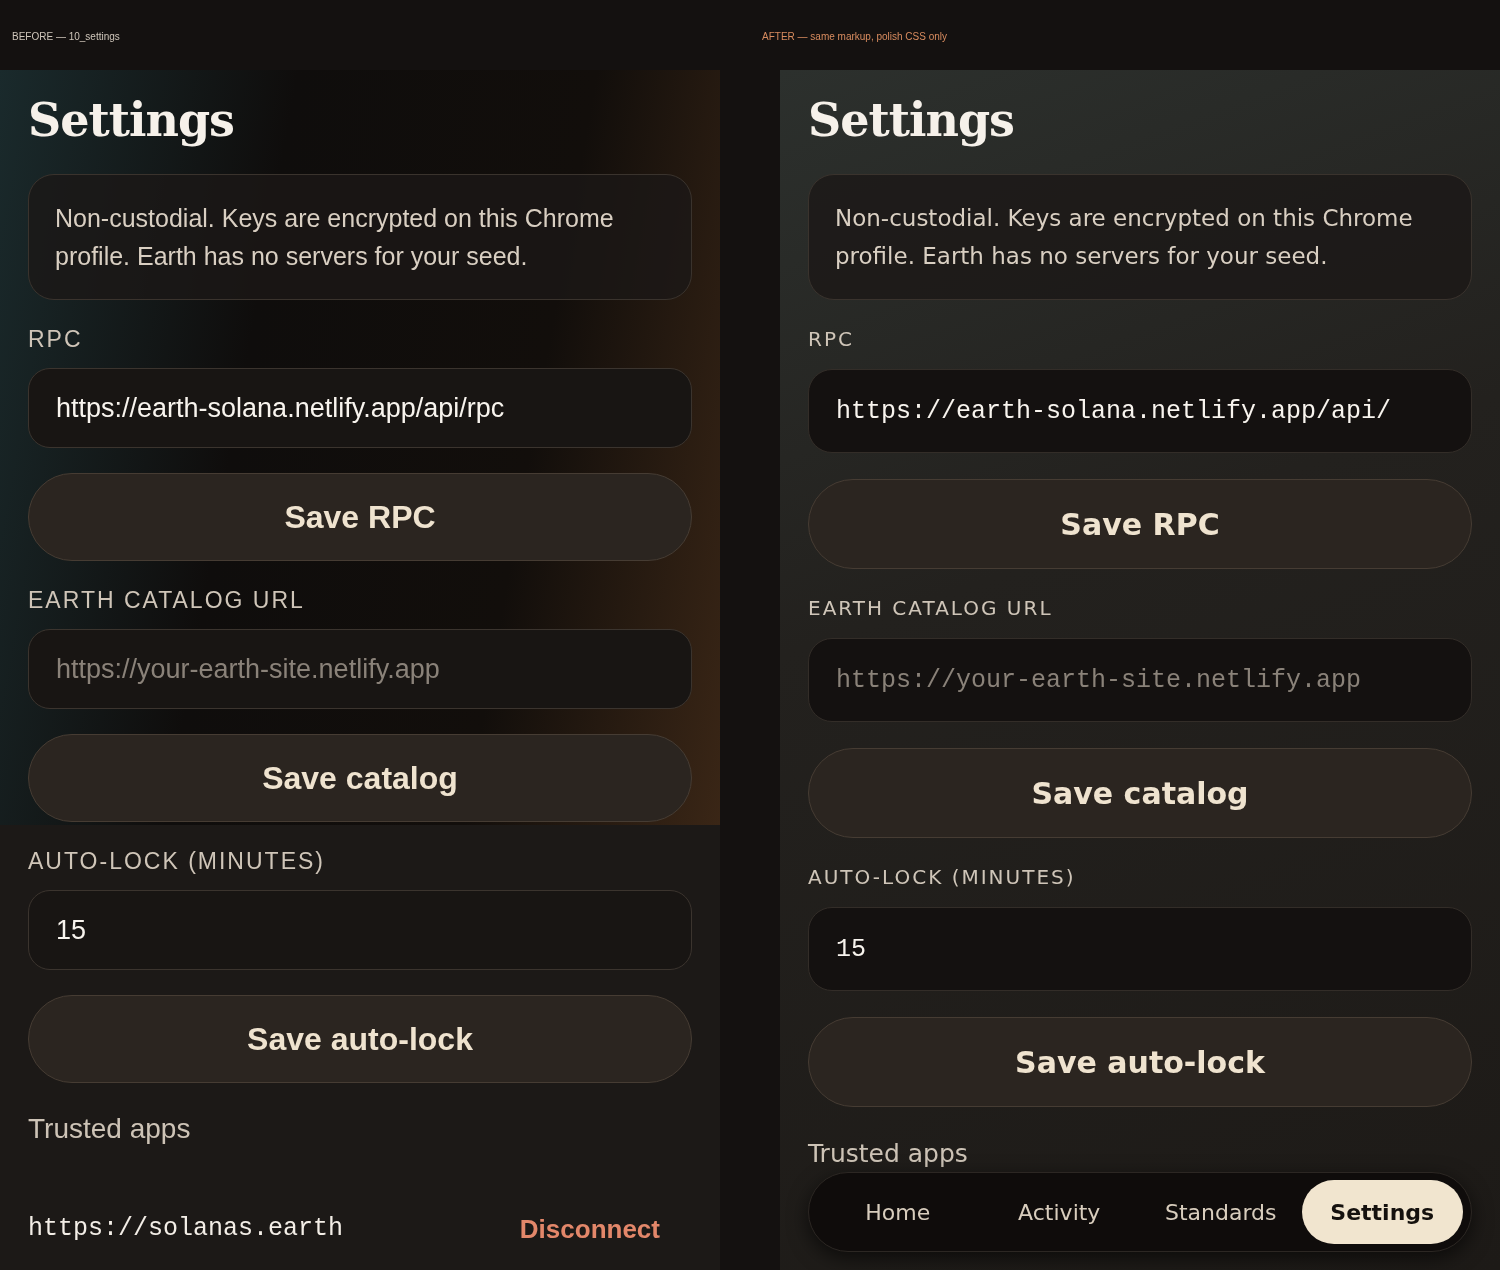 Image resolution: width=1500 pixels, height=1270 pixels. Describe the element at coordinates (898, 1212) in the screenshot. I see `nav-tab: Home` at that location.